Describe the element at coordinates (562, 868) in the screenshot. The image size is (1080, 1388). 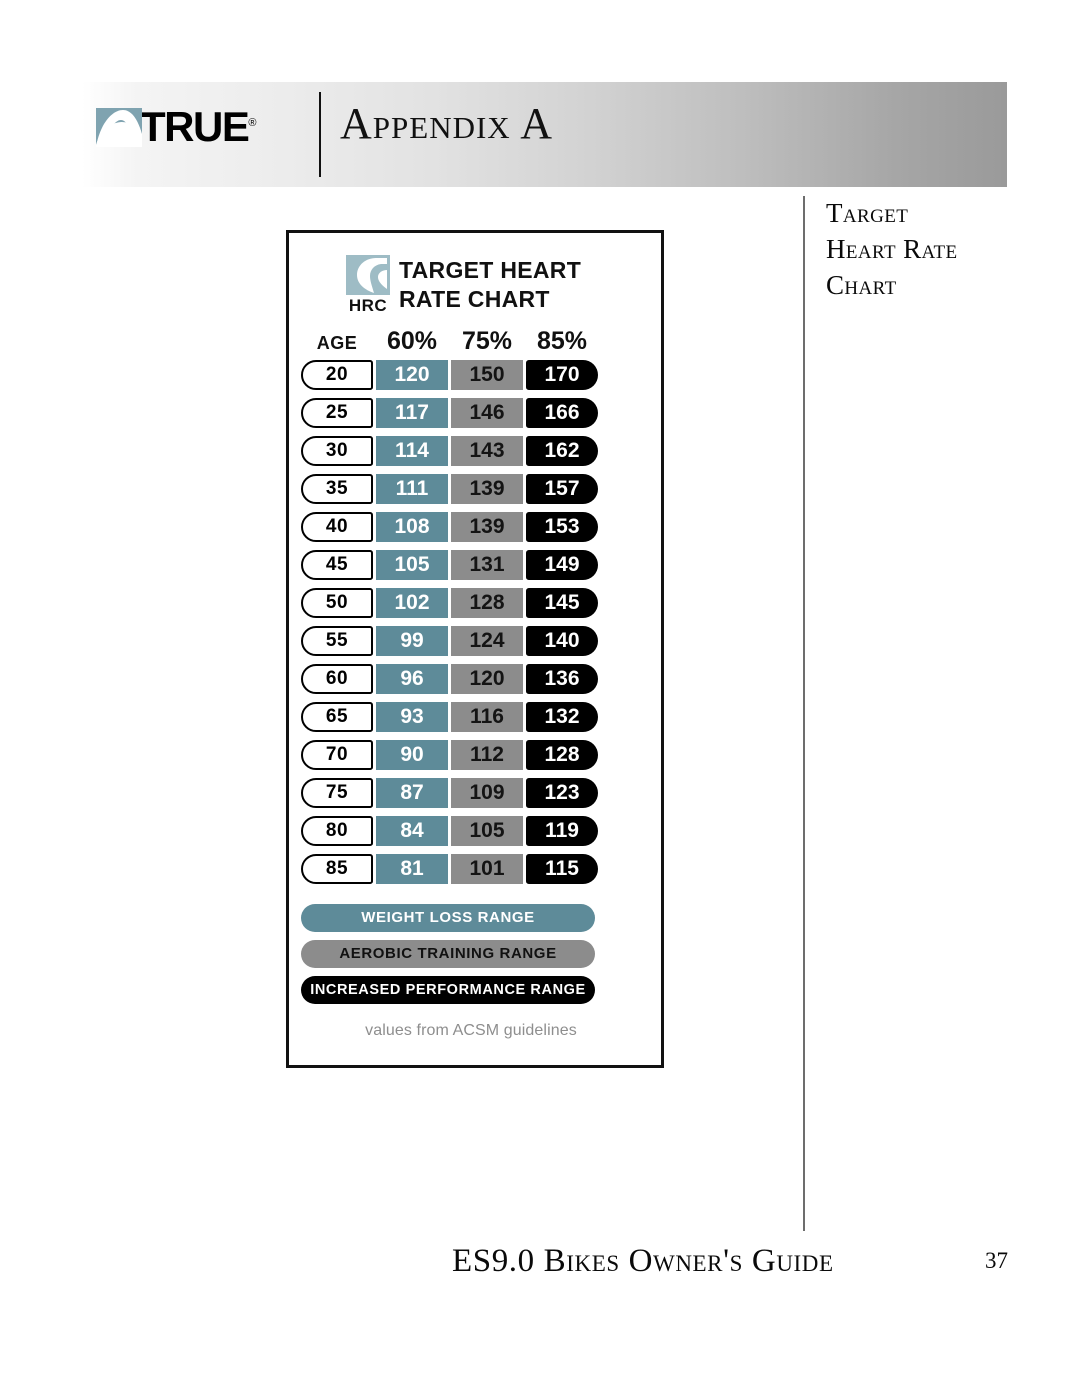
I see `rate-85-cell: 115` at that location.